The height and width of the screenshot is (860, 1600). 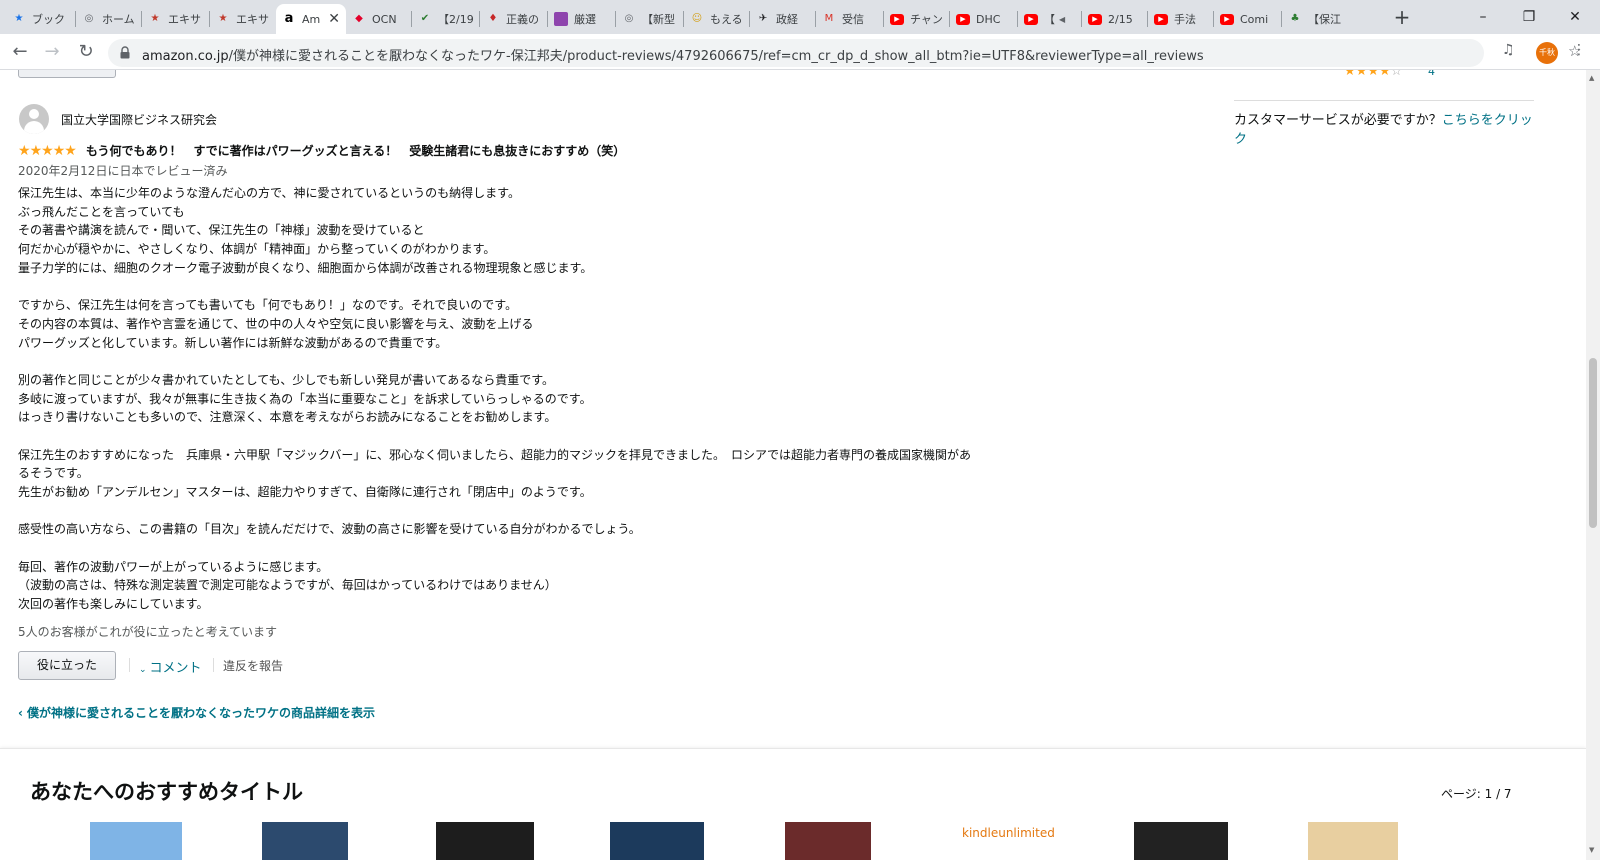 I want to click on tab-title: 【保江, so click(x=1324, y=19).